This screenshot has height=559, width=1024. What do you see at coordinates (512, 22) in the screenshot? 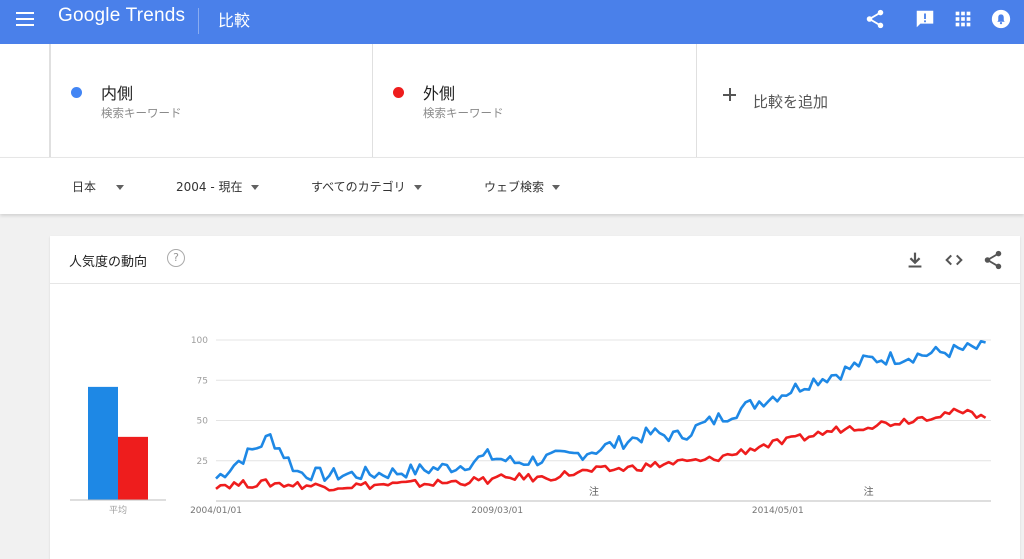
I see `top-app-bar: Google Trends 比較` at bounding box center [512, 22].